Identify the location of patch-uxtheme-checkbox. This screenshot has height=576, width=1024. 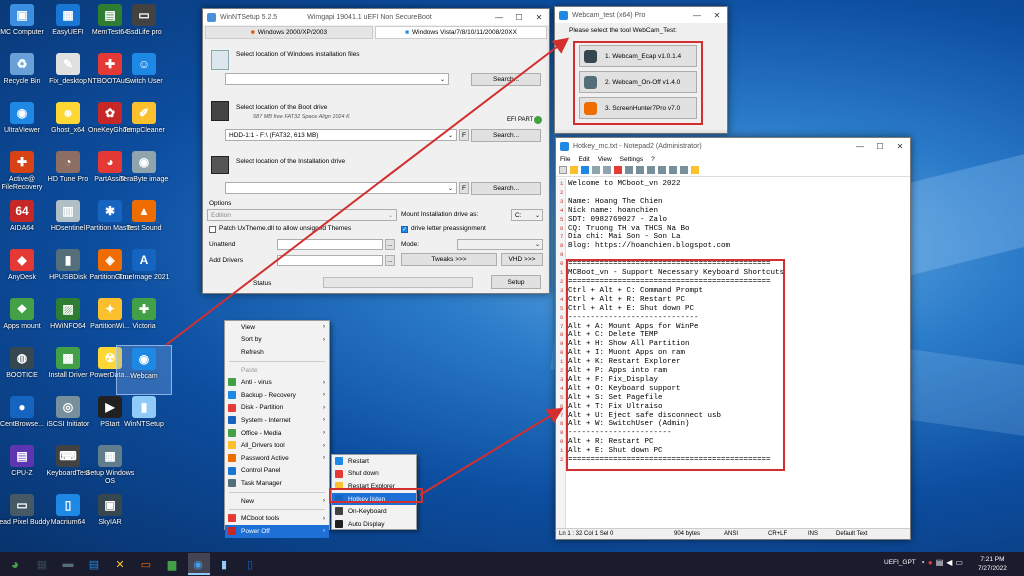
(212, 229).